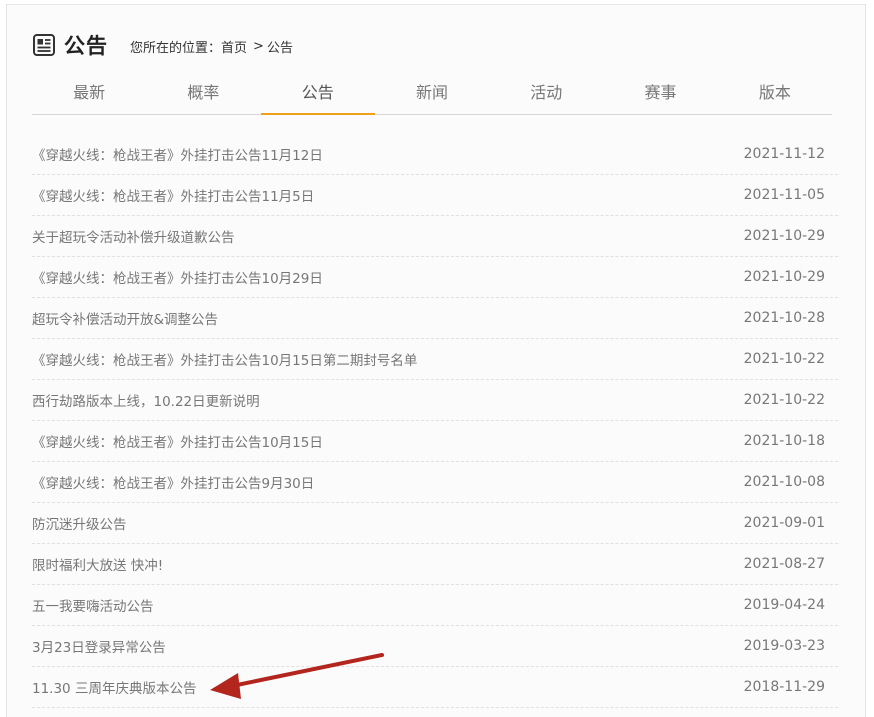 The height and width of the screenshot is (717, 874). I want to click on announcement-link: 限时福利大放送 快冲!, so click(97, 564).